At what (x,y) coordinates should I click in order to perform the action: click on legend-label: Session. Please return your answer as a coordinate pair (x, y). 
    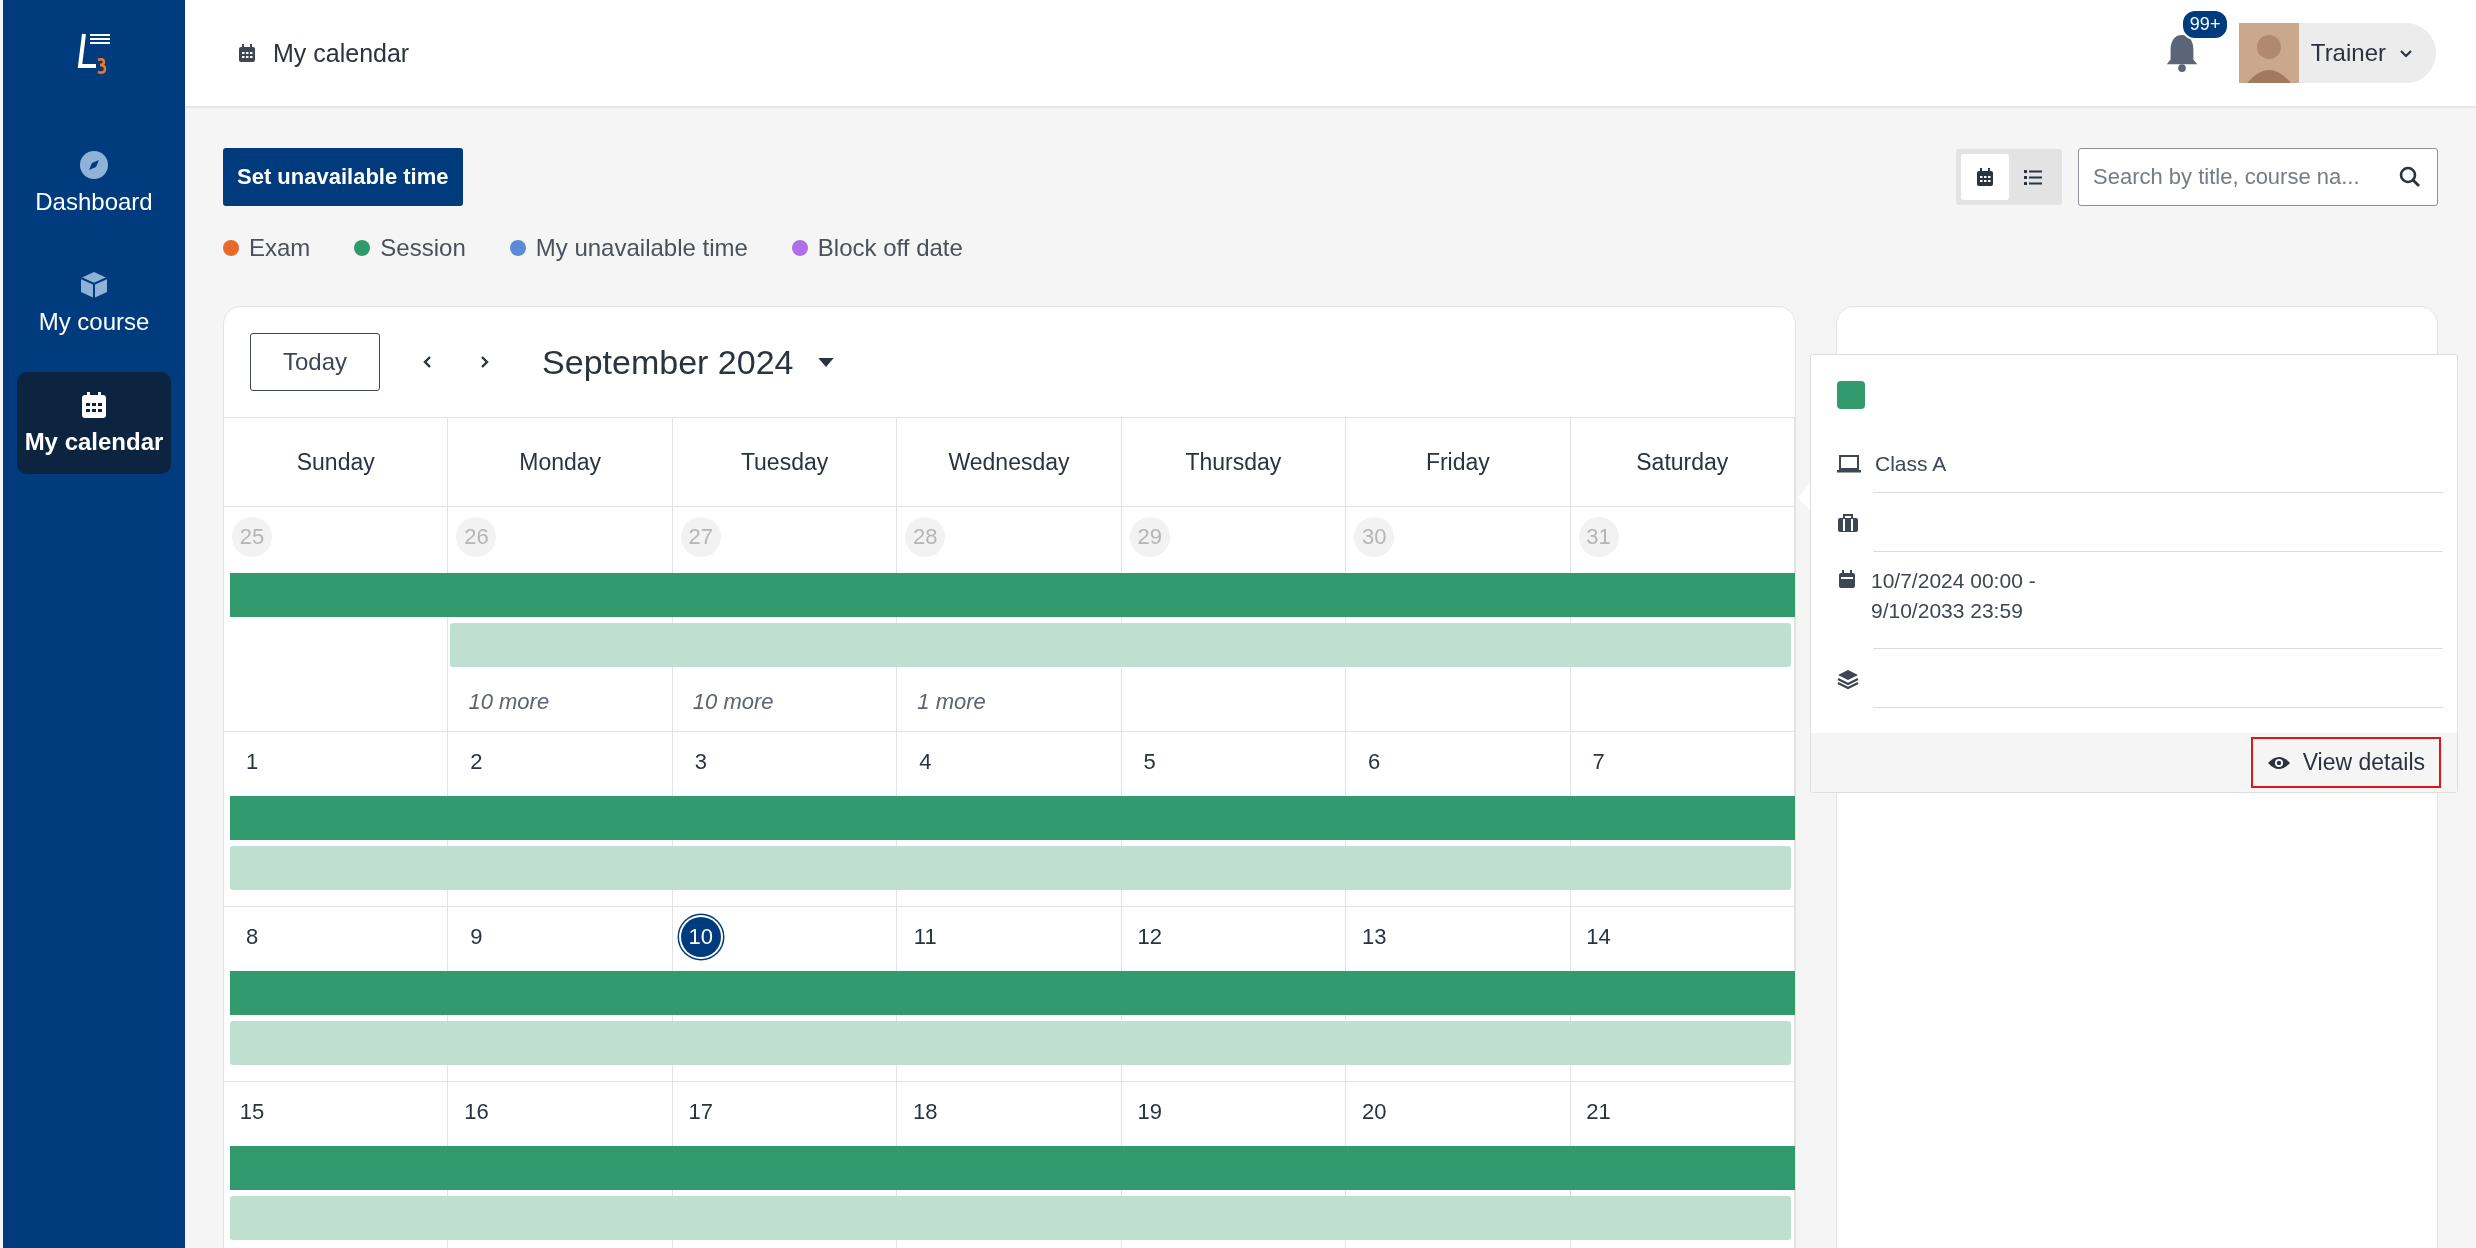
    Looking at the image, I should click on (423, 248).